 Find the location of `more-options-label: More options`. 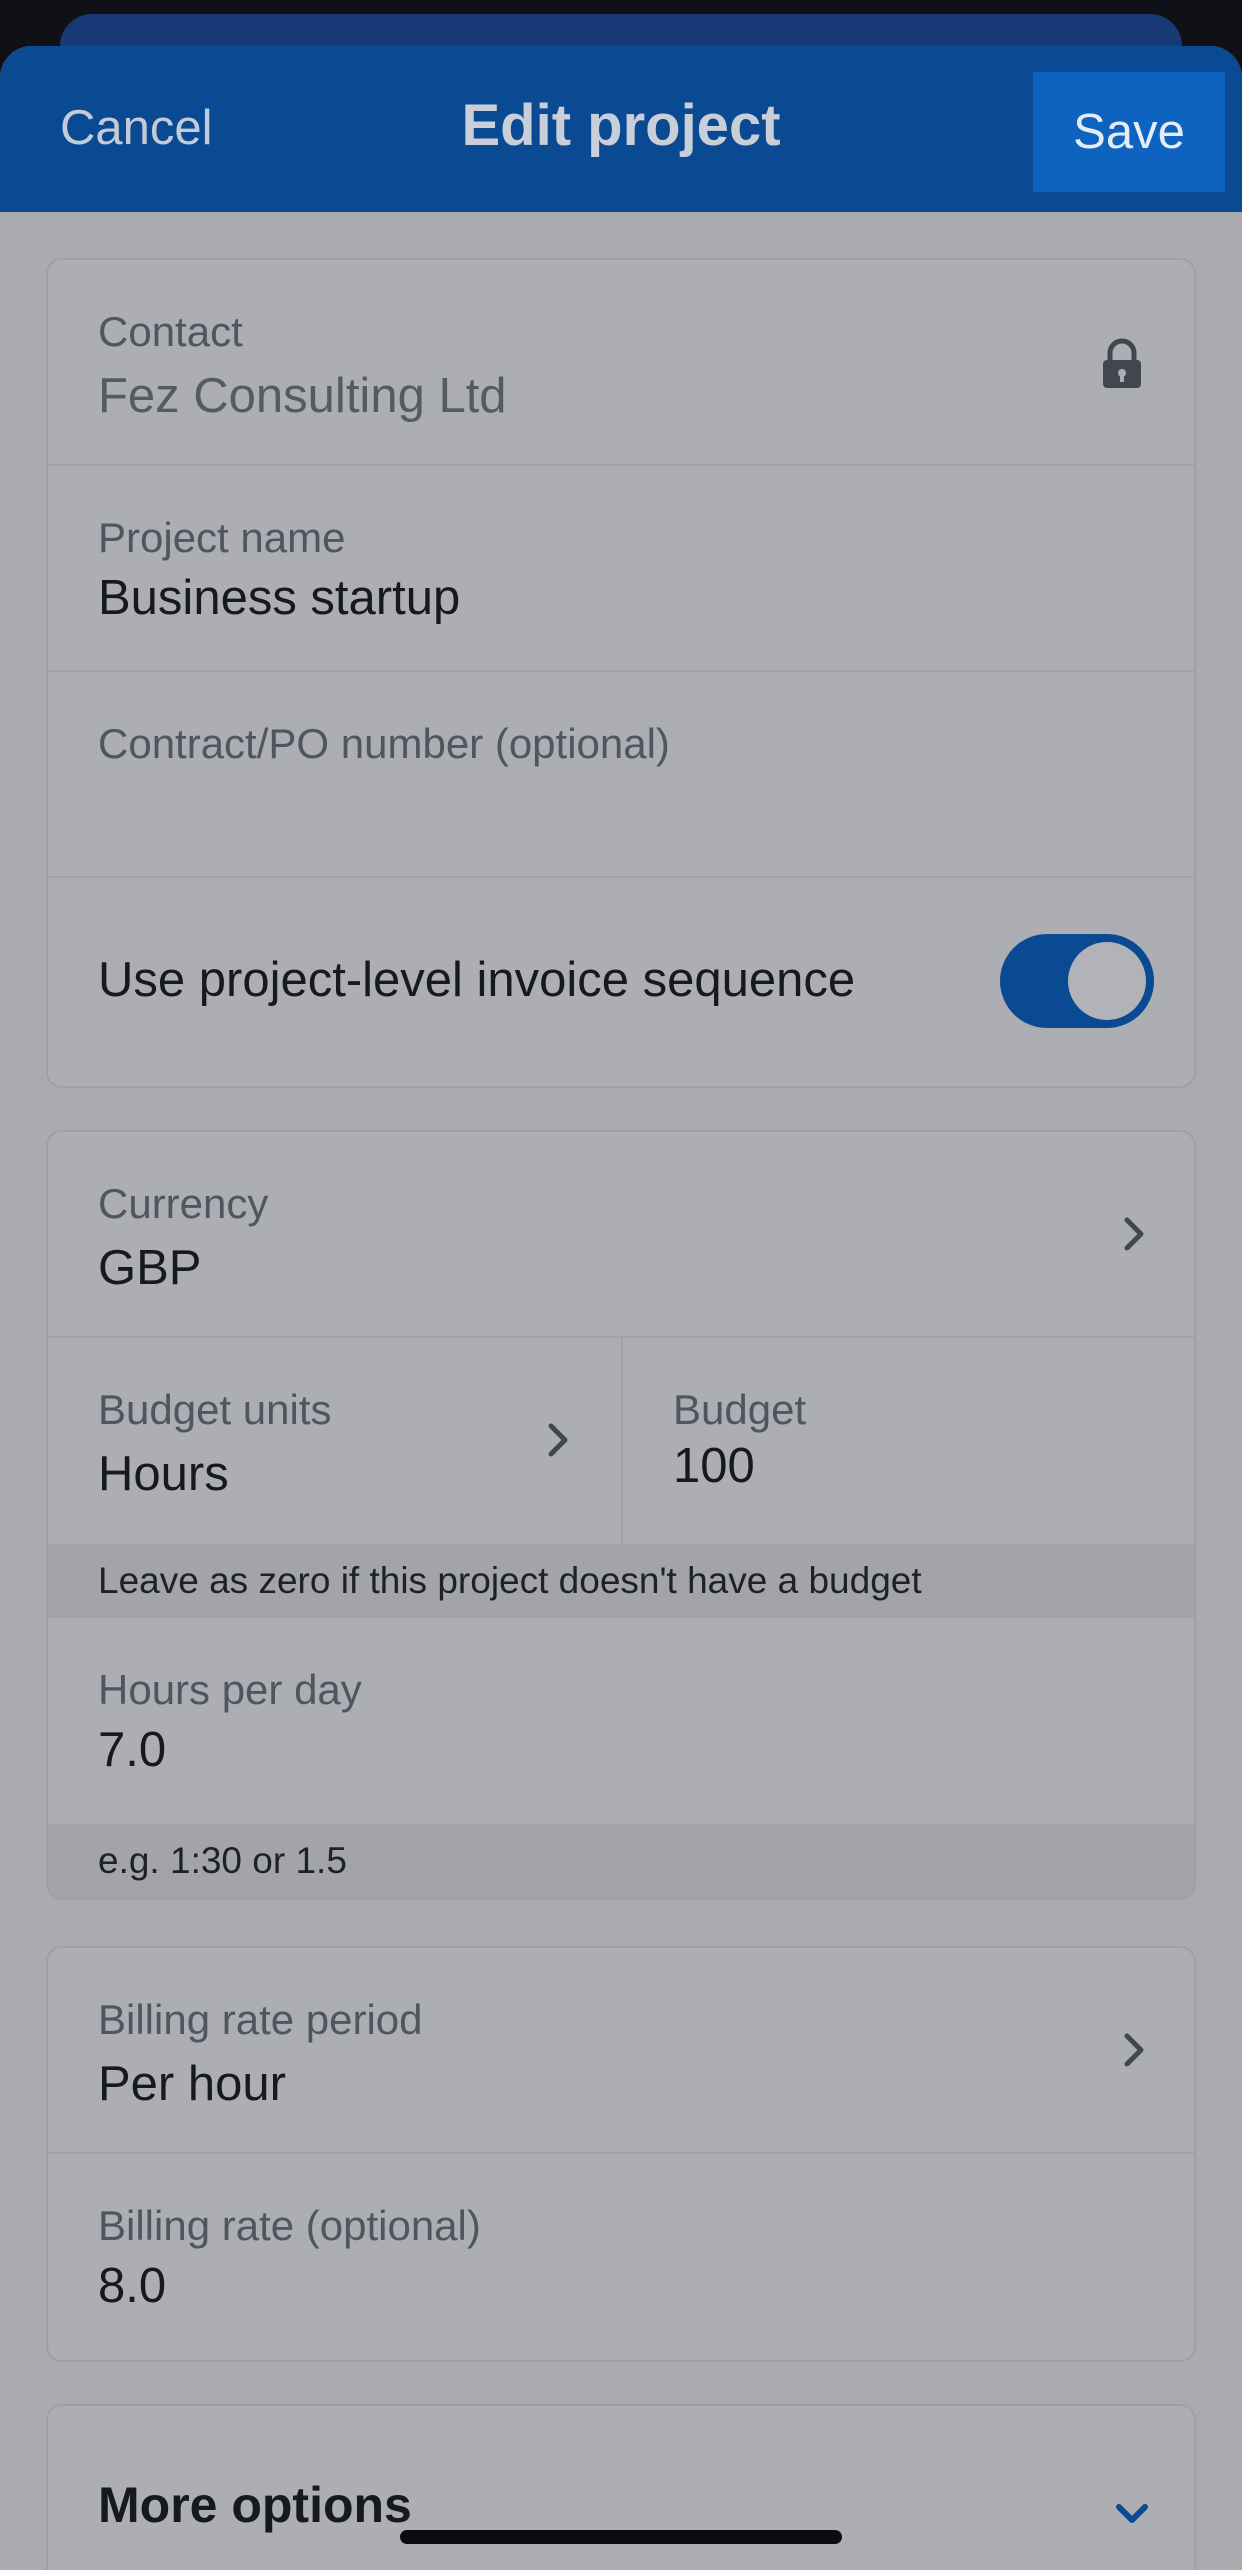

more-options-label: More options is located at coordinates (255, 2505).